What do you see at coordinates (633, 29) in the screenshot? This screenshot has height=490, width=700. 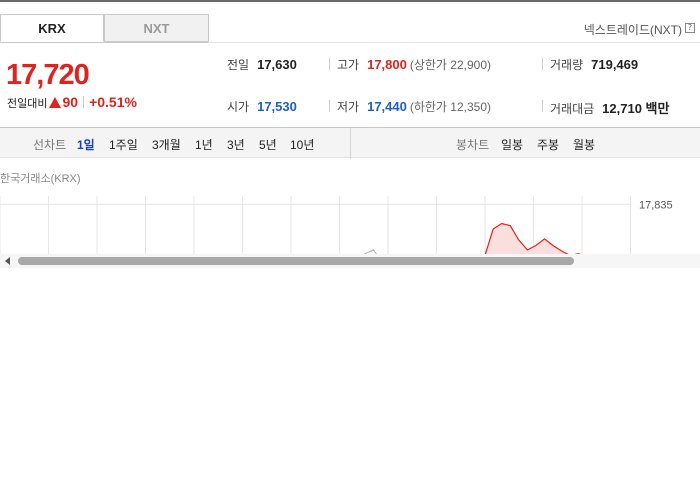 I see `nxt-link: 넥스트레이드(NXT)` at bounding box center [633, 29].